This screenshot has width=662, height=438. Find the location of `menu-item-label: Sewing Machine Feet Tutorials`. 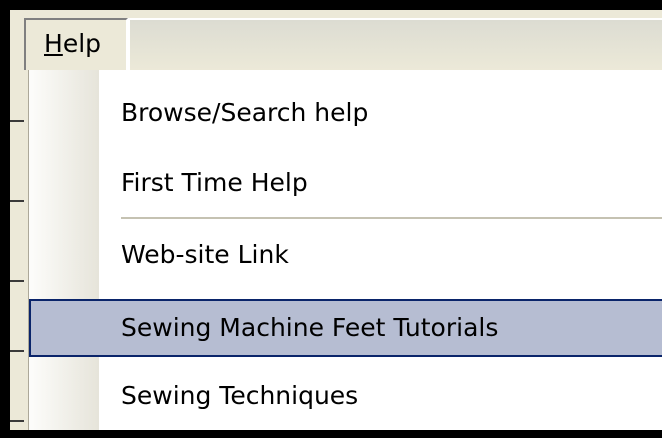

menu-item-label: Sewing Machine Feet Tutorials is located at coordinates (310, 327).